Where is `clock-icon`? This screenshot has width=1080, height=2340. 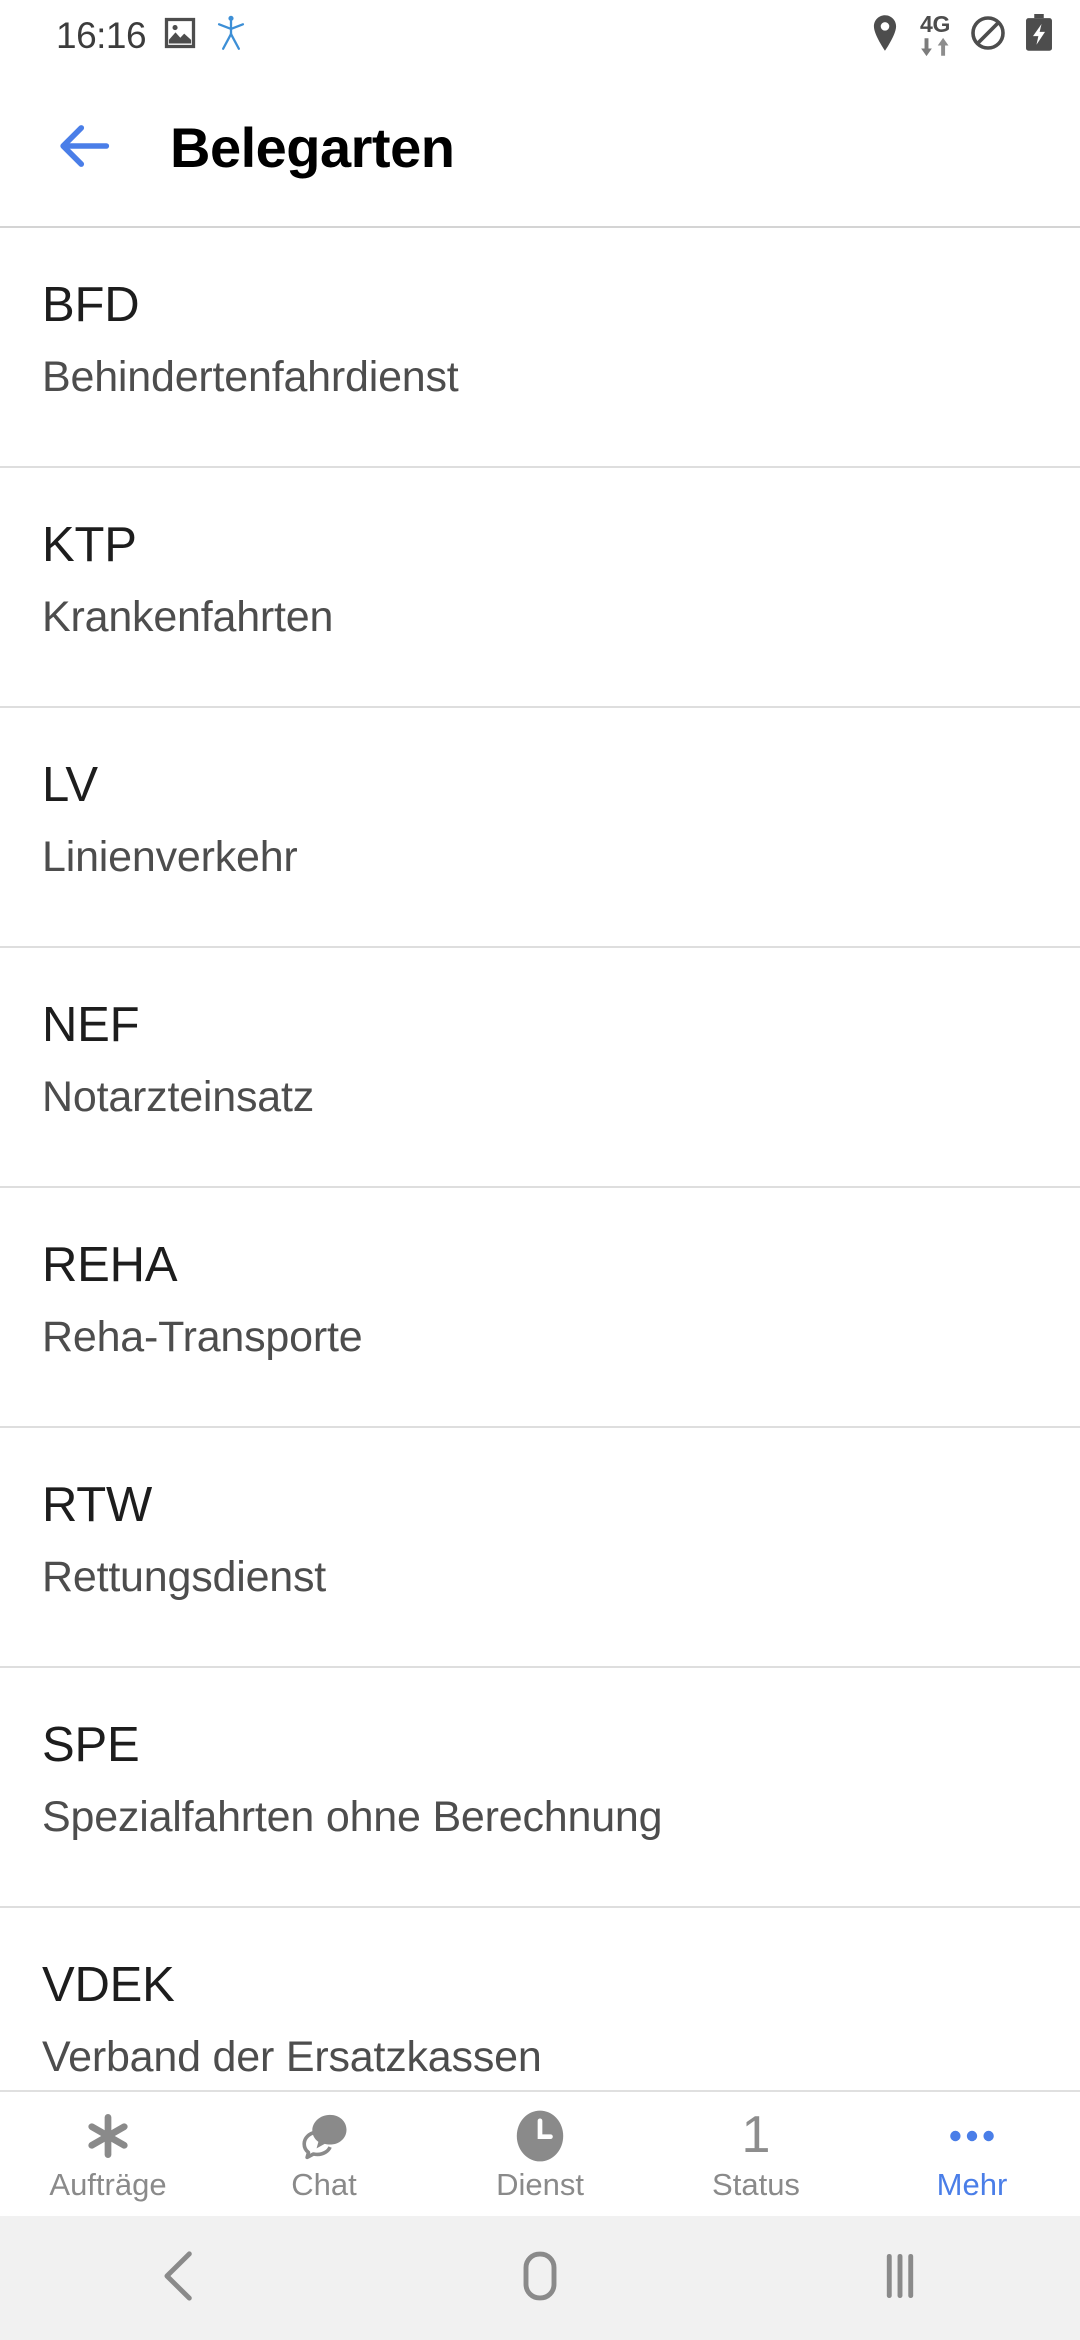 clock-icon is located at coordinates (540, 2136).